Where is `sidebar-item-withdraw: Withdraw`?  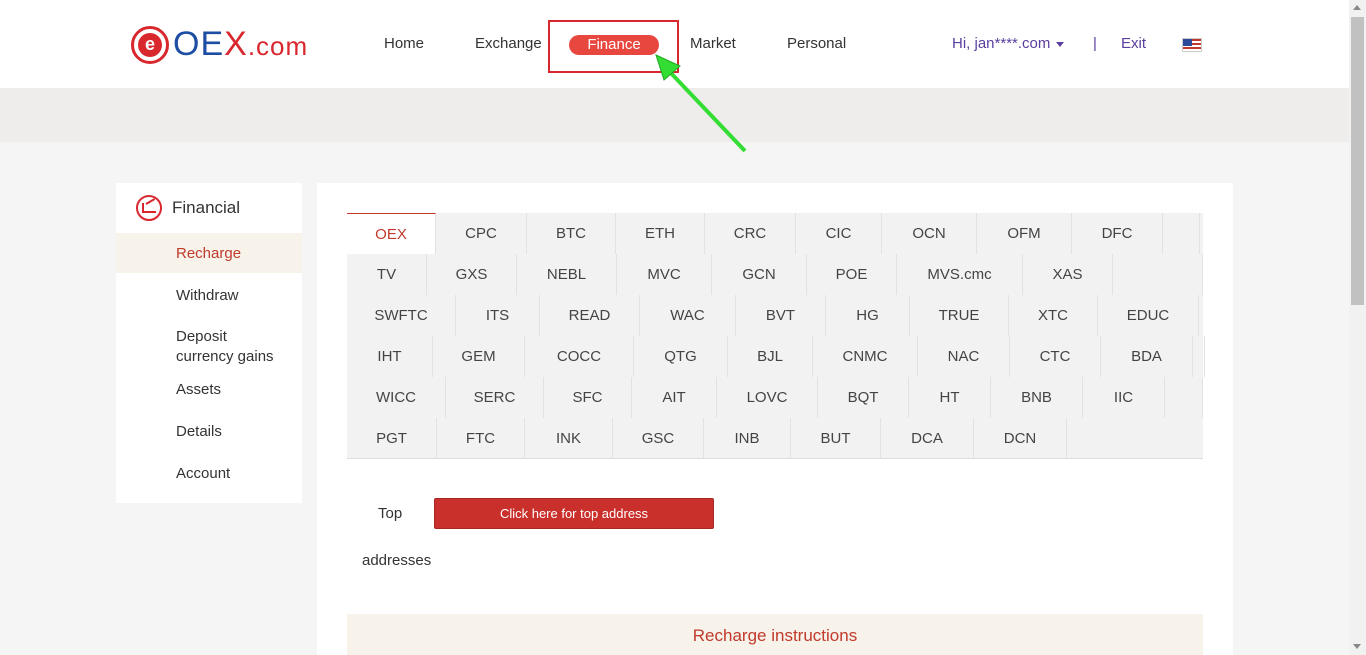
sidebar-item-withdraw: Withdraw is located at coordinates (209, 295).